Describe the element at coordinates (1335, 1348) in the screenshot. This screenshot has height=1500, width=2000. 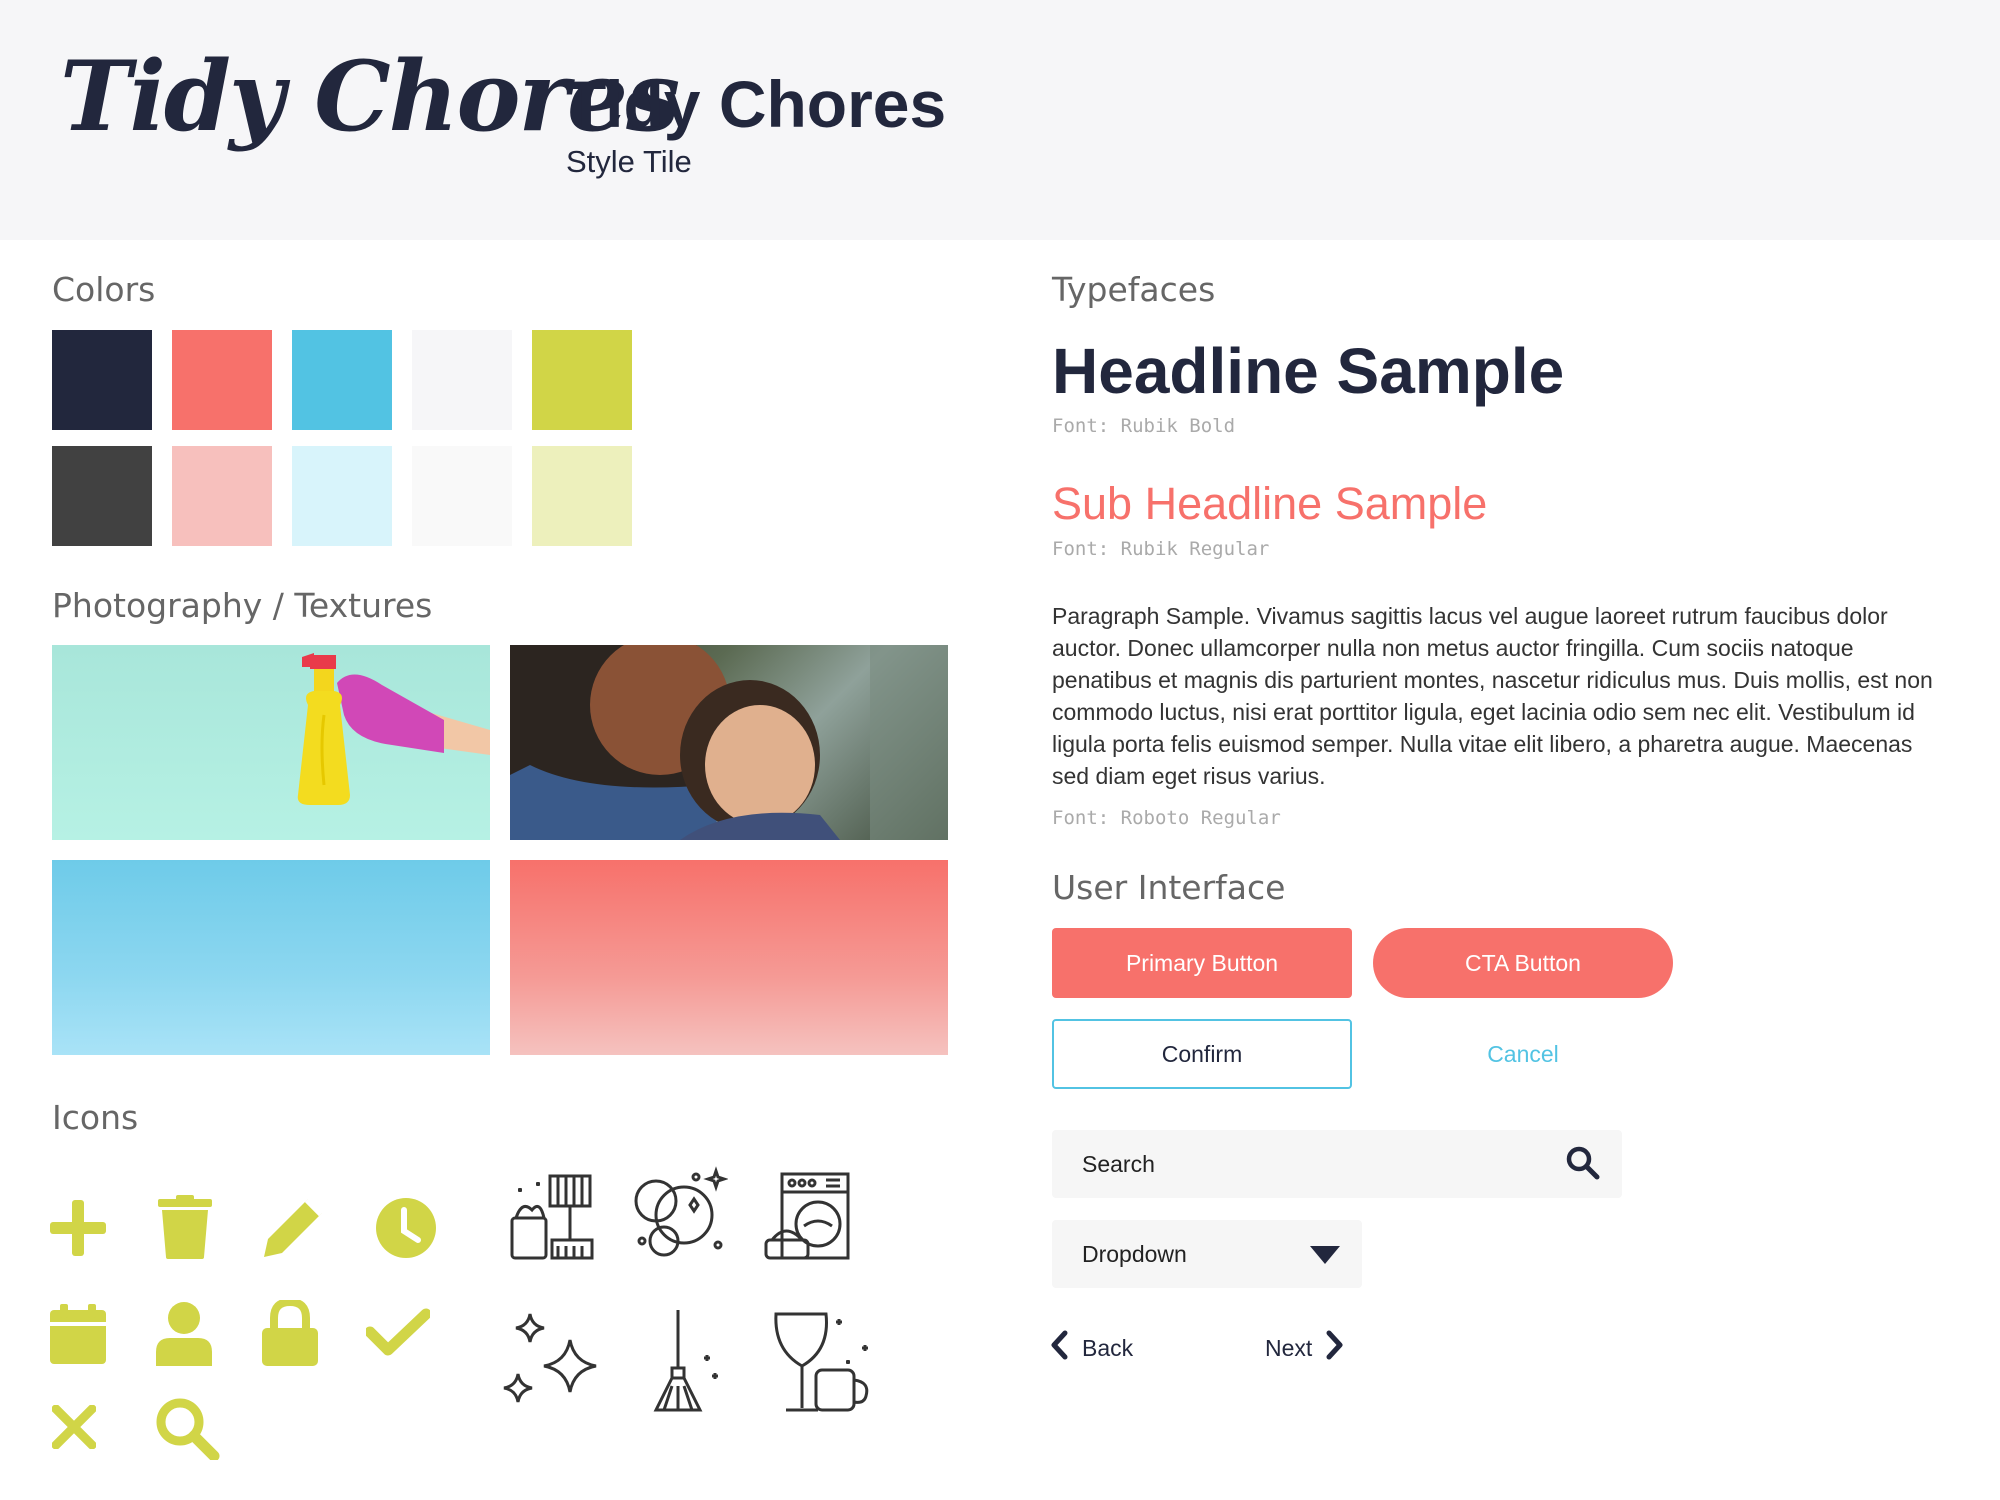
I see `chevron-right-icon` at that location.